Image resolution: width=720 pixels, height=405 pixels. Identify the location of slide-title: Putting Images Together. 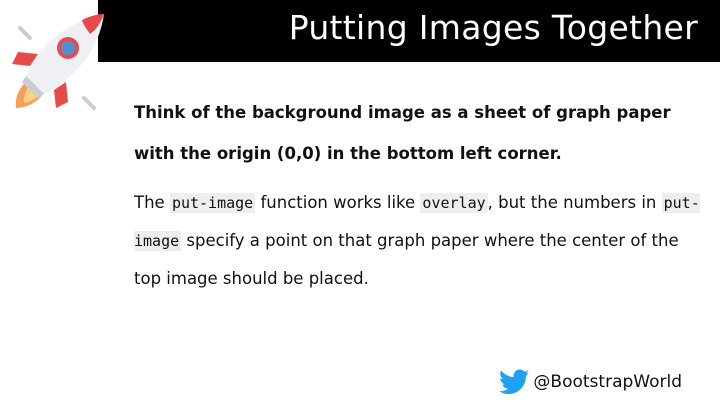
(493, 27).